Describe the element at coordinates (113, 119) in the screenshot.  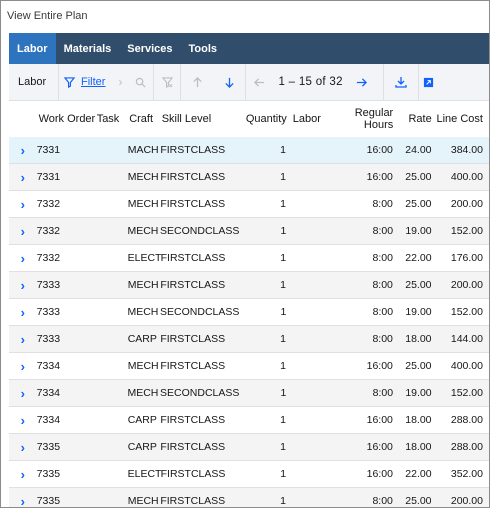
I see `column-header-task: Task` at that location.